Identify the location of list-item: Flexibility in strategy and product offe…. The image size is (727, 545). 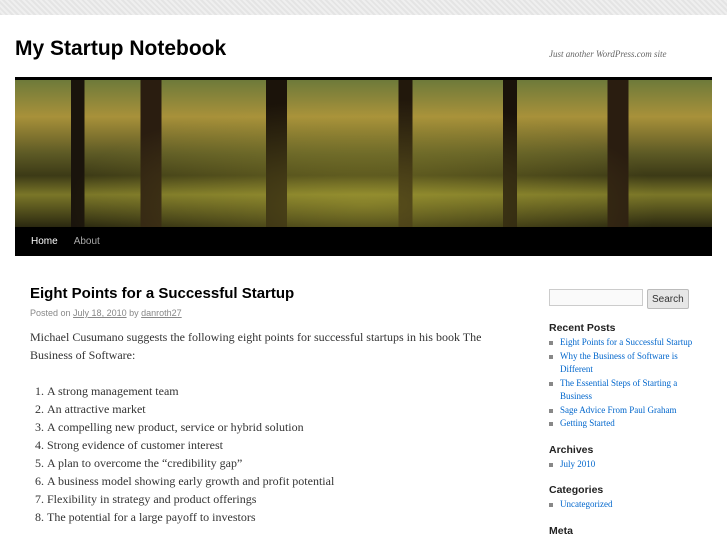
(278, 499).